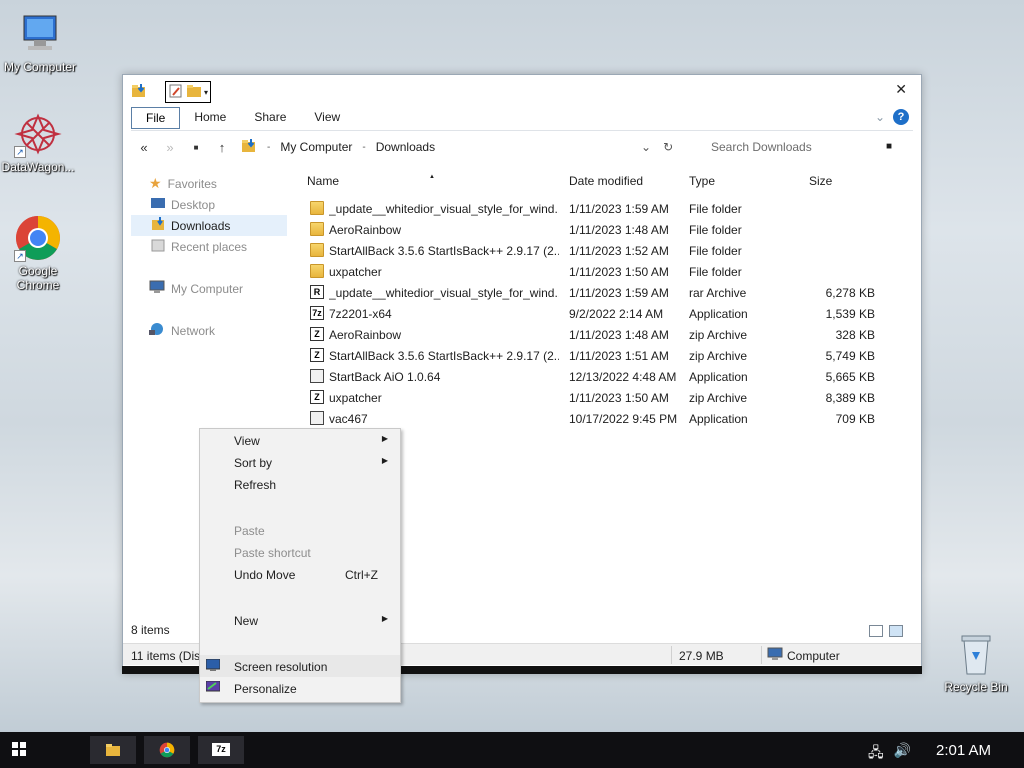 Image resolution: width=1024 pixels, height=768 pixels. I want to click on network-icon: 🖧, so click(876, 754).